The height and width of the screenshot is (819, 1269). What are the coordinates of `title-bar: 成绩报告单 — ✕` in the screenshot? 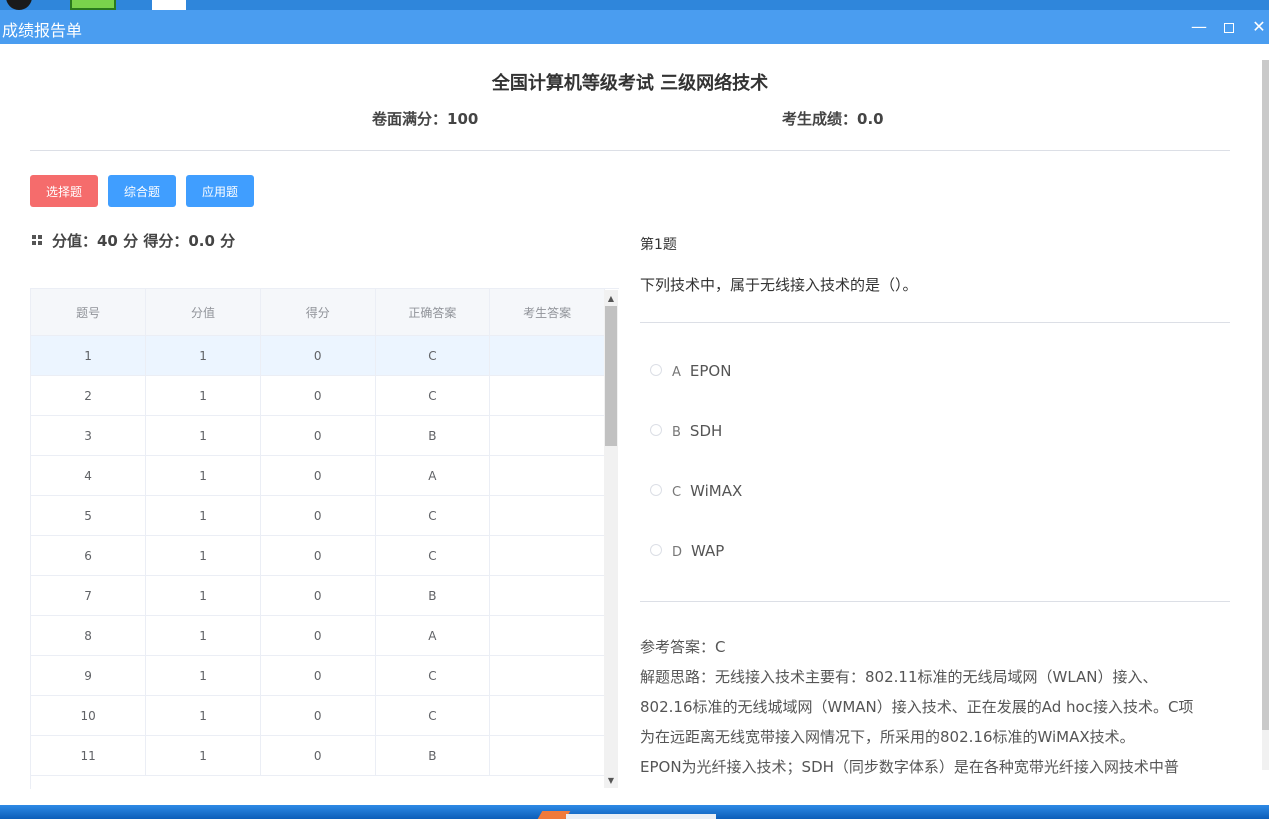 It's located at (634, 27).